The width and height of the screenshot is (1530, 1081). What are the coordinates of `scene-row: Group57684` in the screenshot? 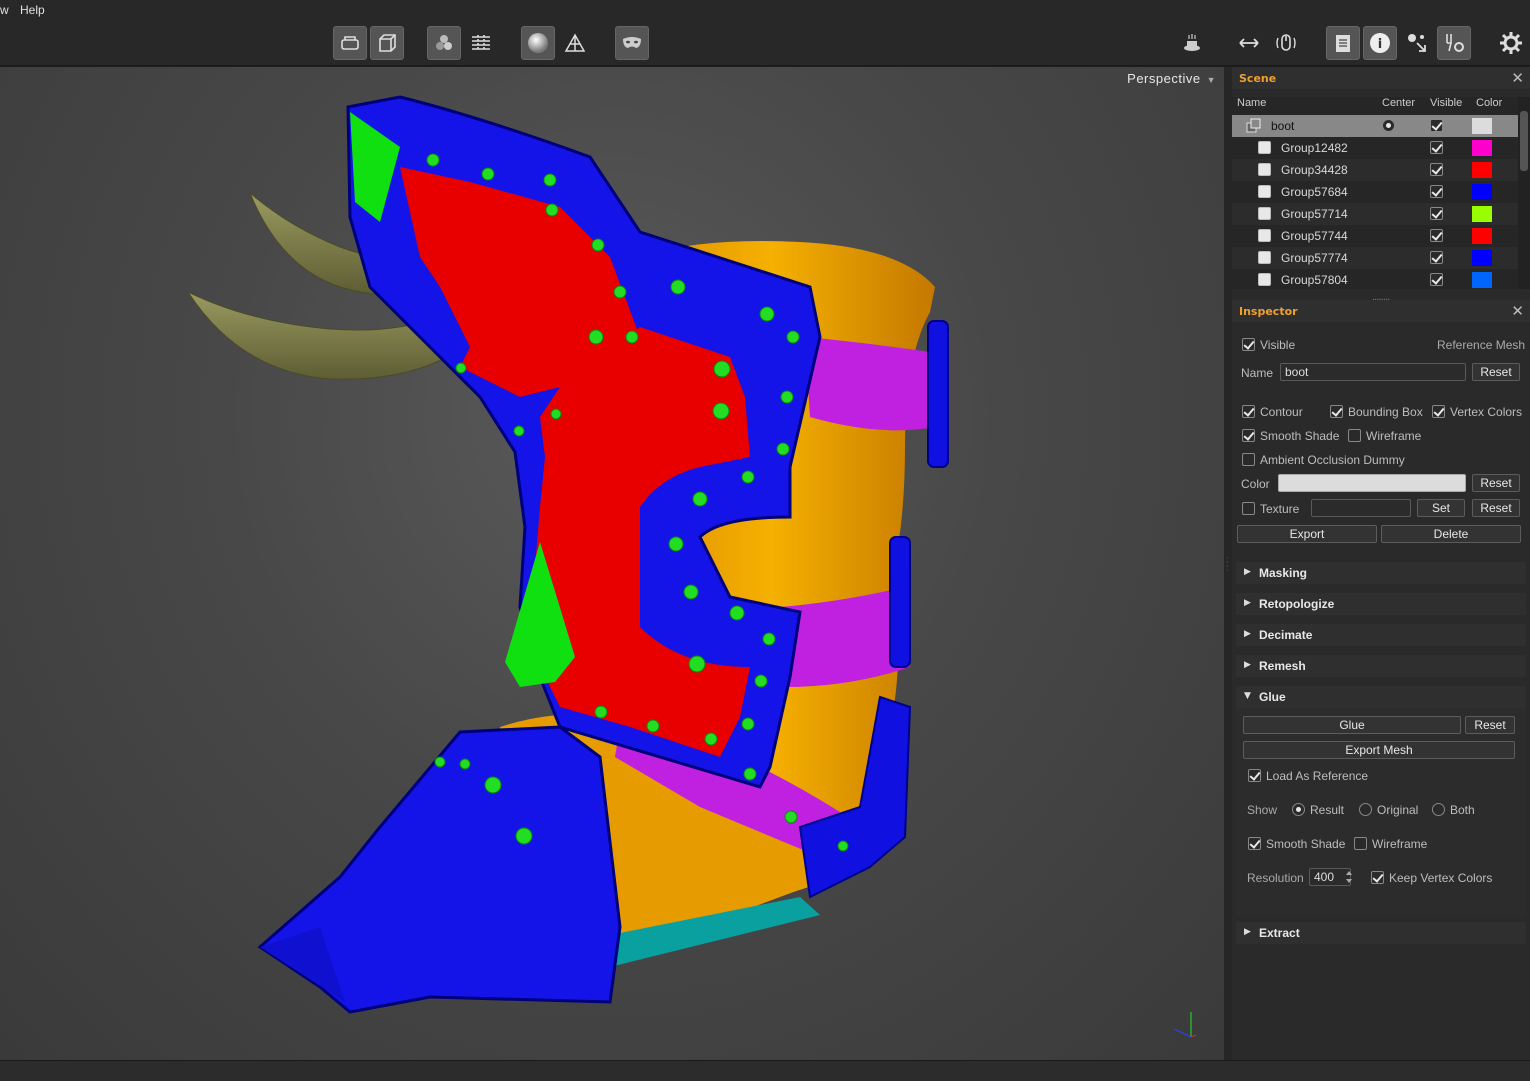 It's located at (1375, 192).